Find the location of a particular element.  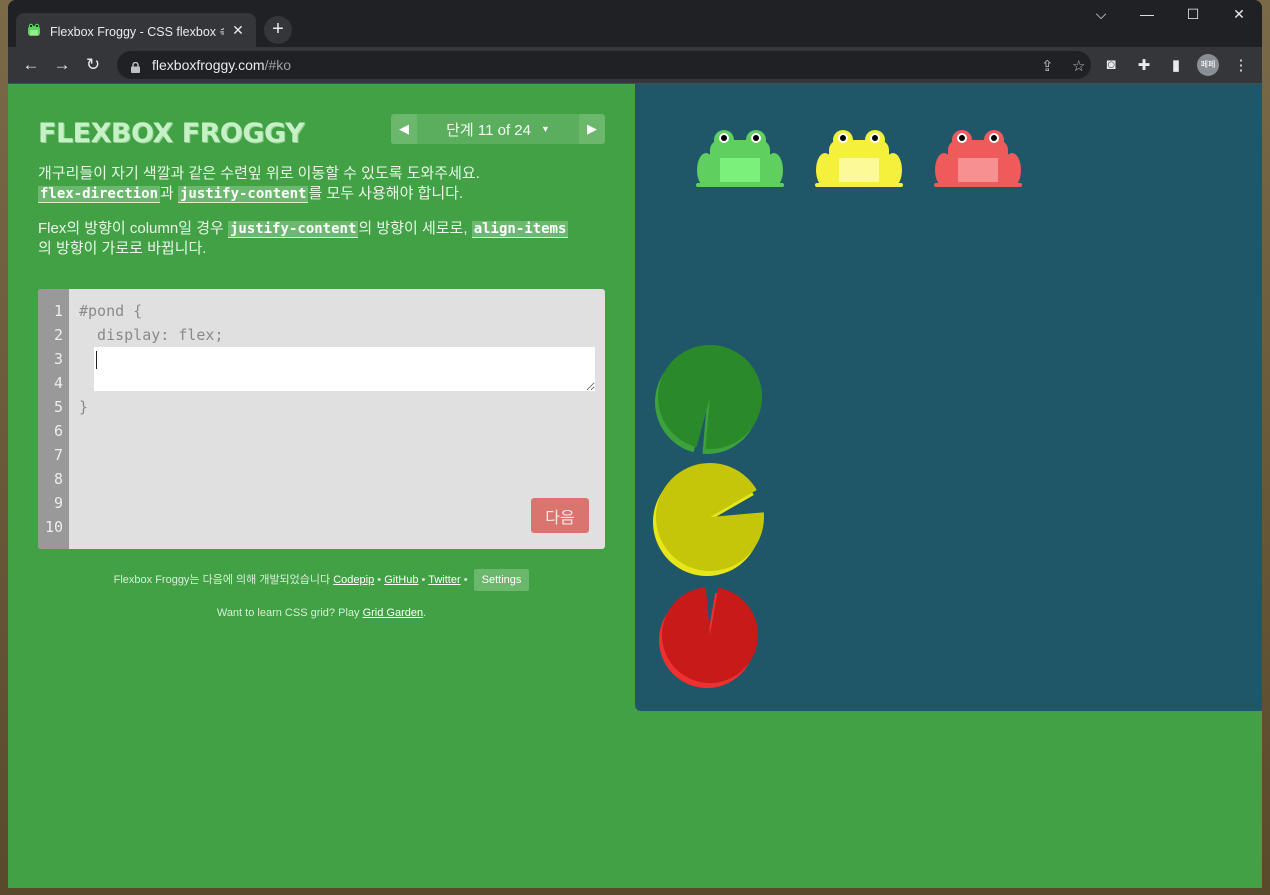

css-input is located at coordinates (344, 369).